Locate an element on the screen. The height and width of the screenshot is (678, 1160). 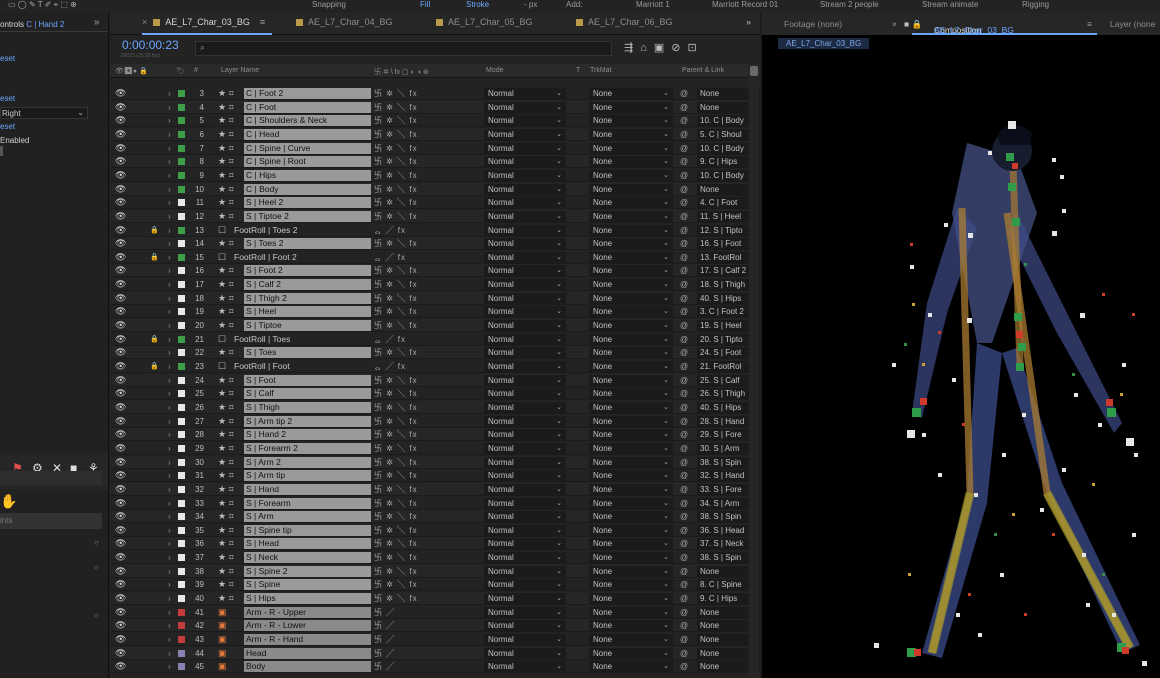
layer-row: 👁 › 42 ▣ Arm - R - Lower 卐 ╱ Normal ⌄ None ⌄ @ None is located at coordinates (435, 626).